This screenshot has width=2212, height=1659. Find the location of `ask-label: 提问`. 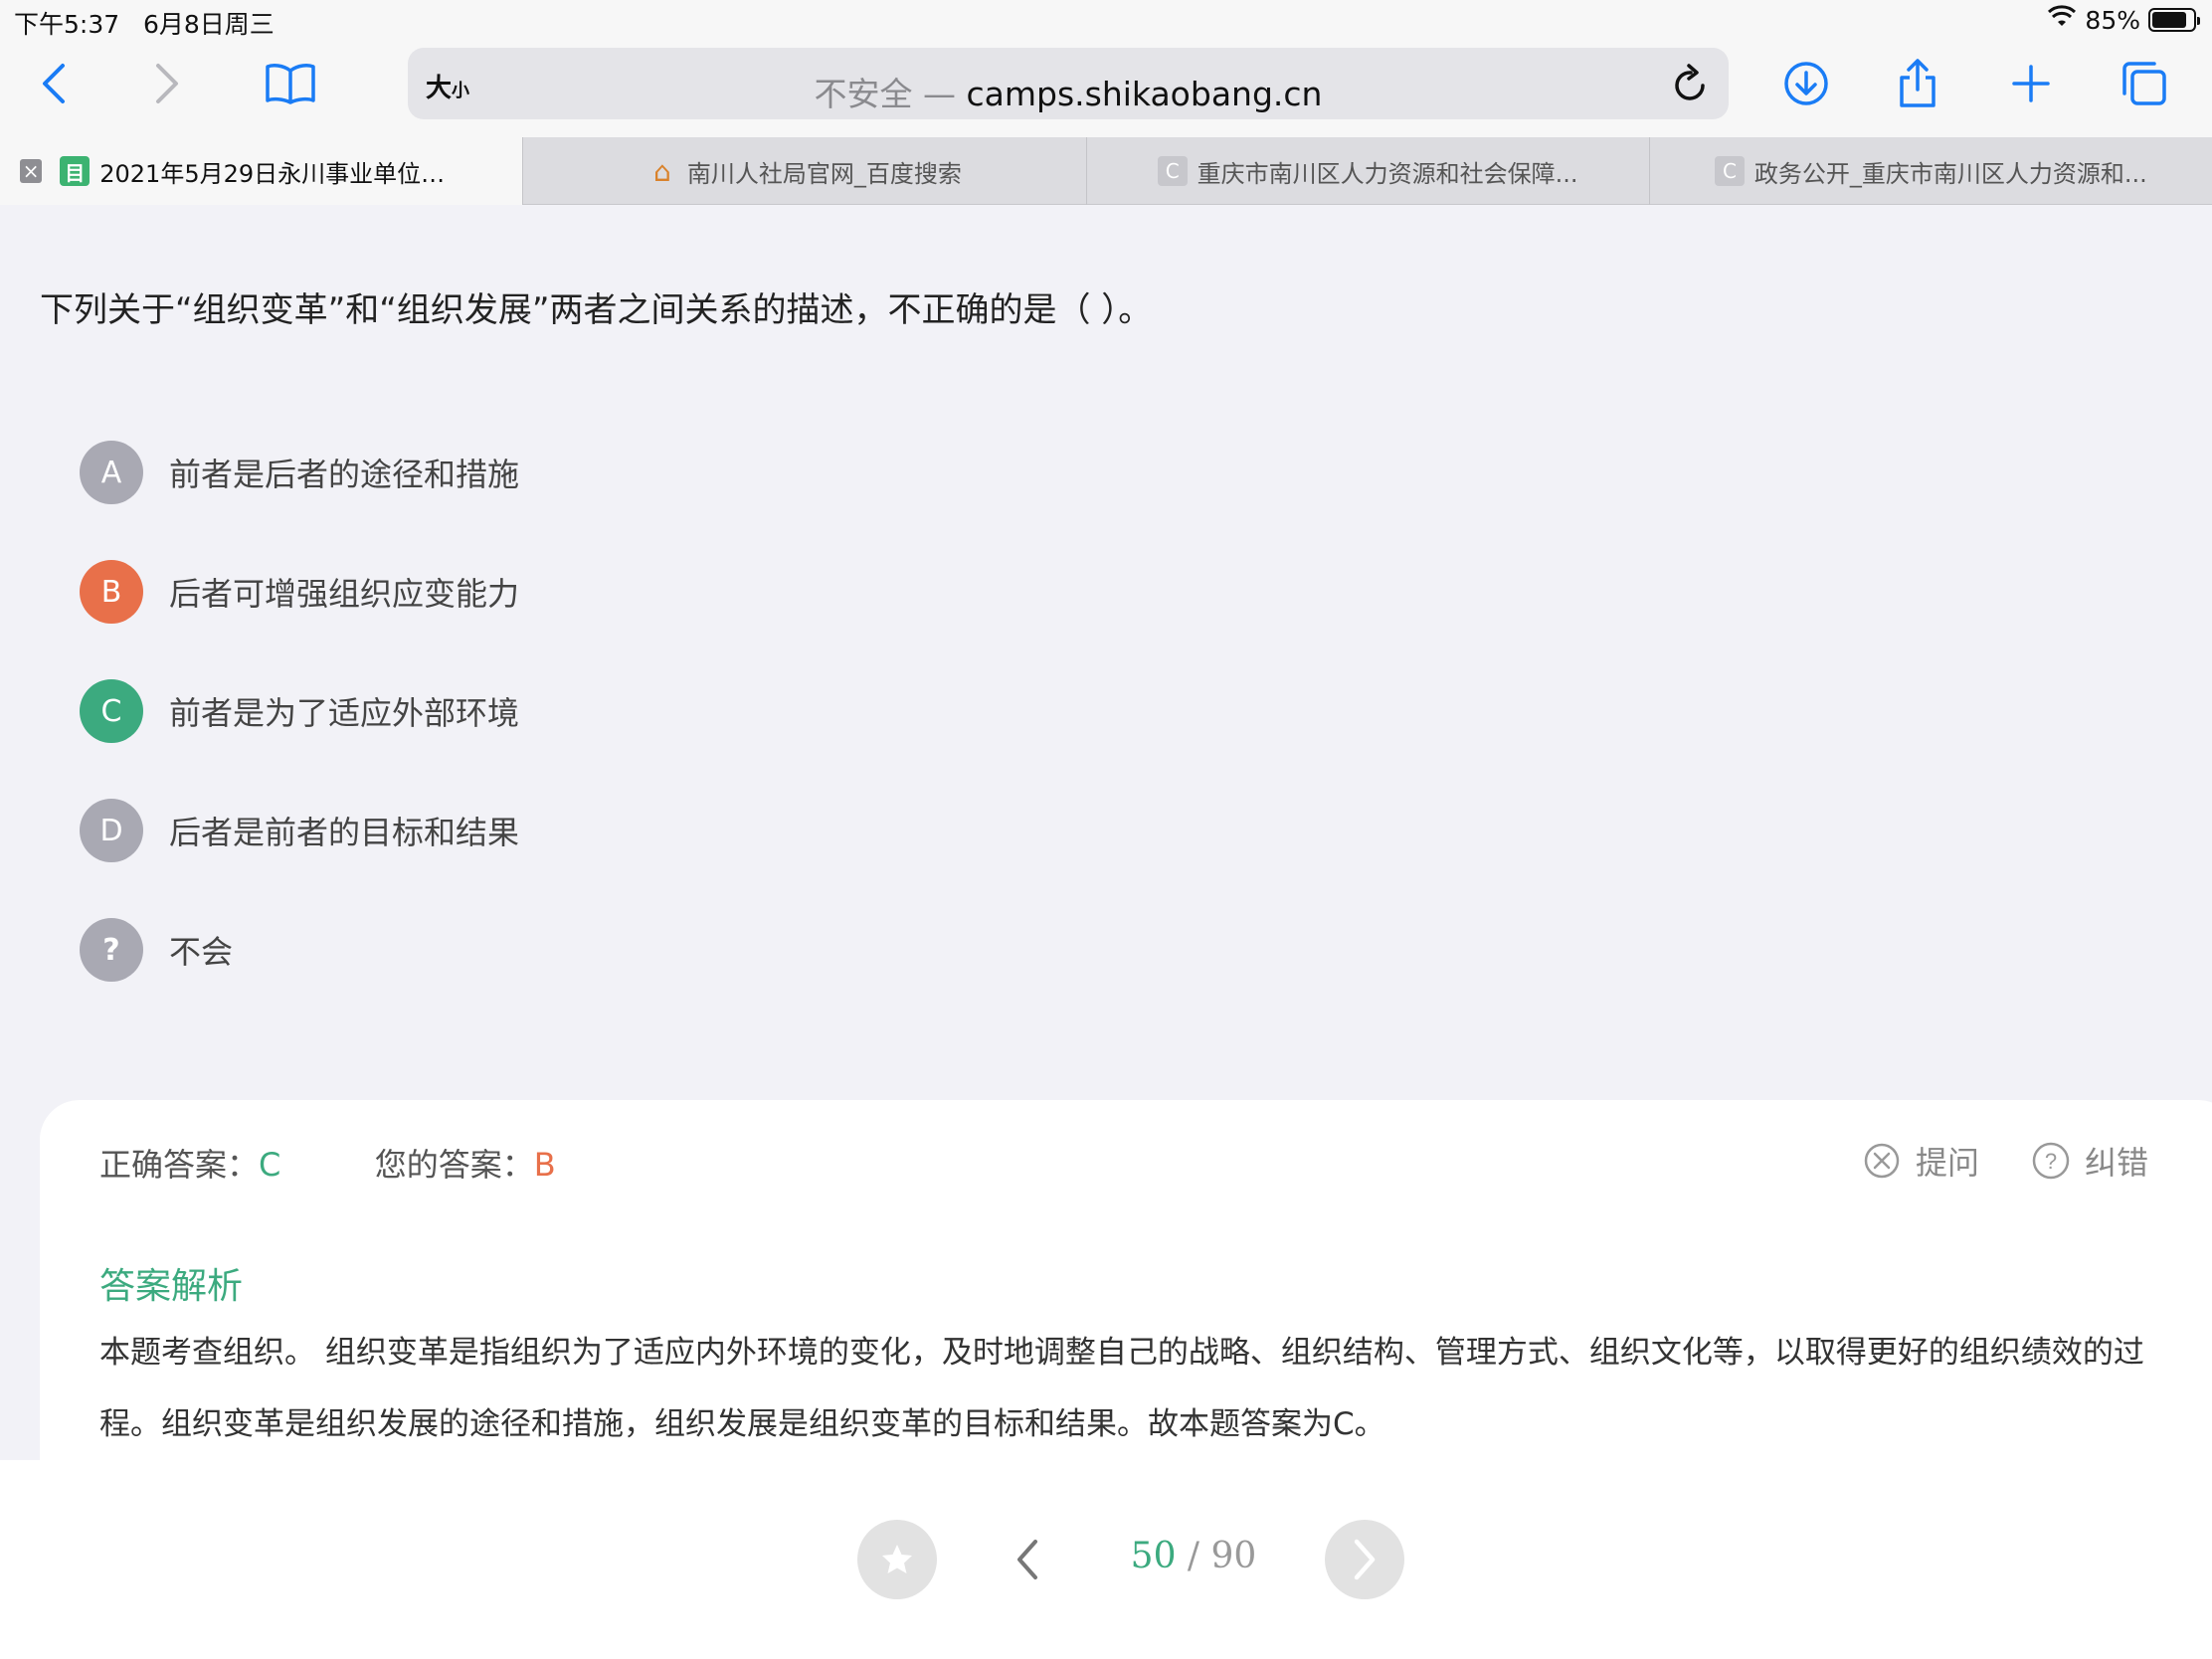

ask-label: 提问 is located at coordinates (1947, 1163).